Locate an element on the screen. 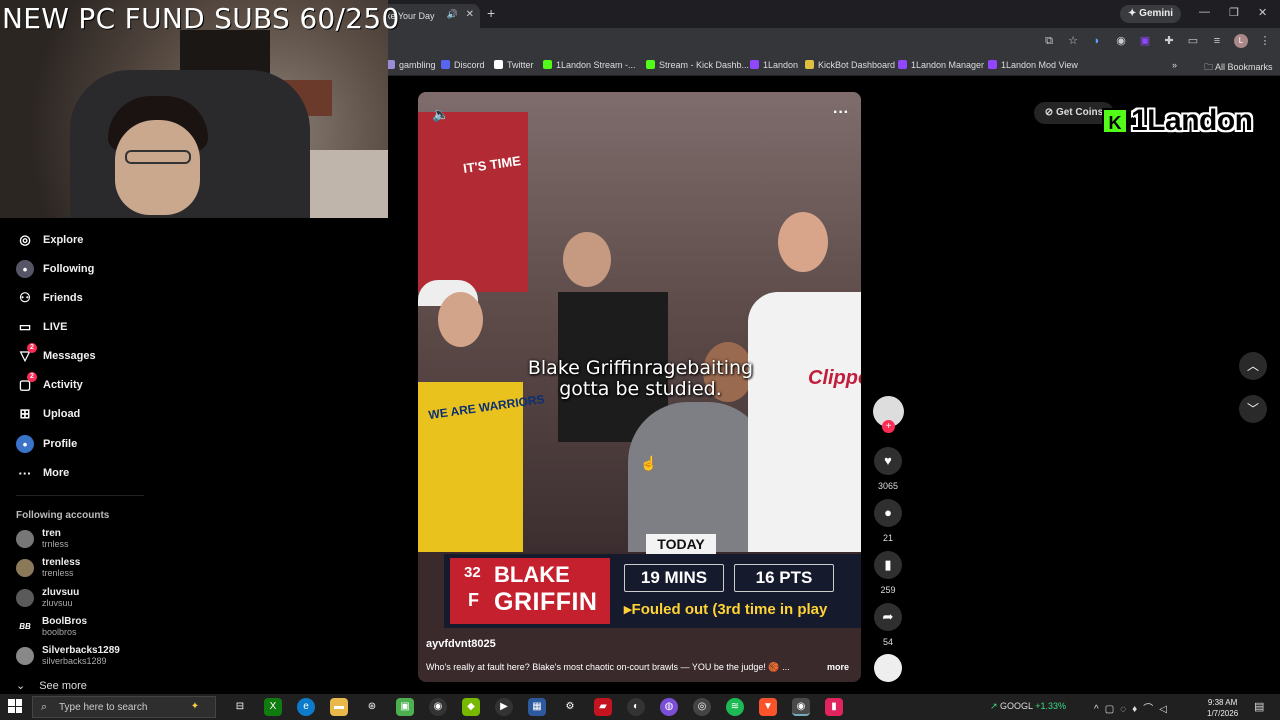  app-icon: ▮ is located at coordinates (834, 707).